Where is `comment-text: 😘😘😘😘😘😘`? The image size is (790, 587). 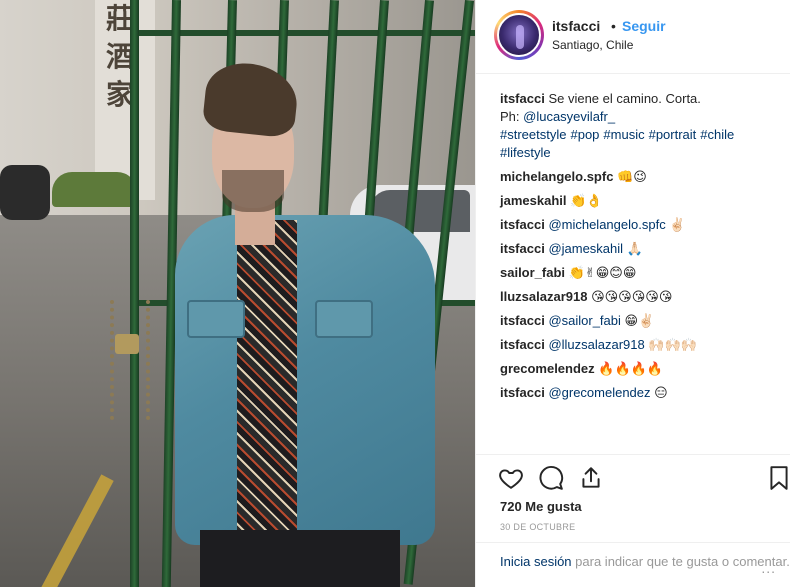 comment-text: 😘😘😘😘😘😘 is located at coordinates (632, 296).